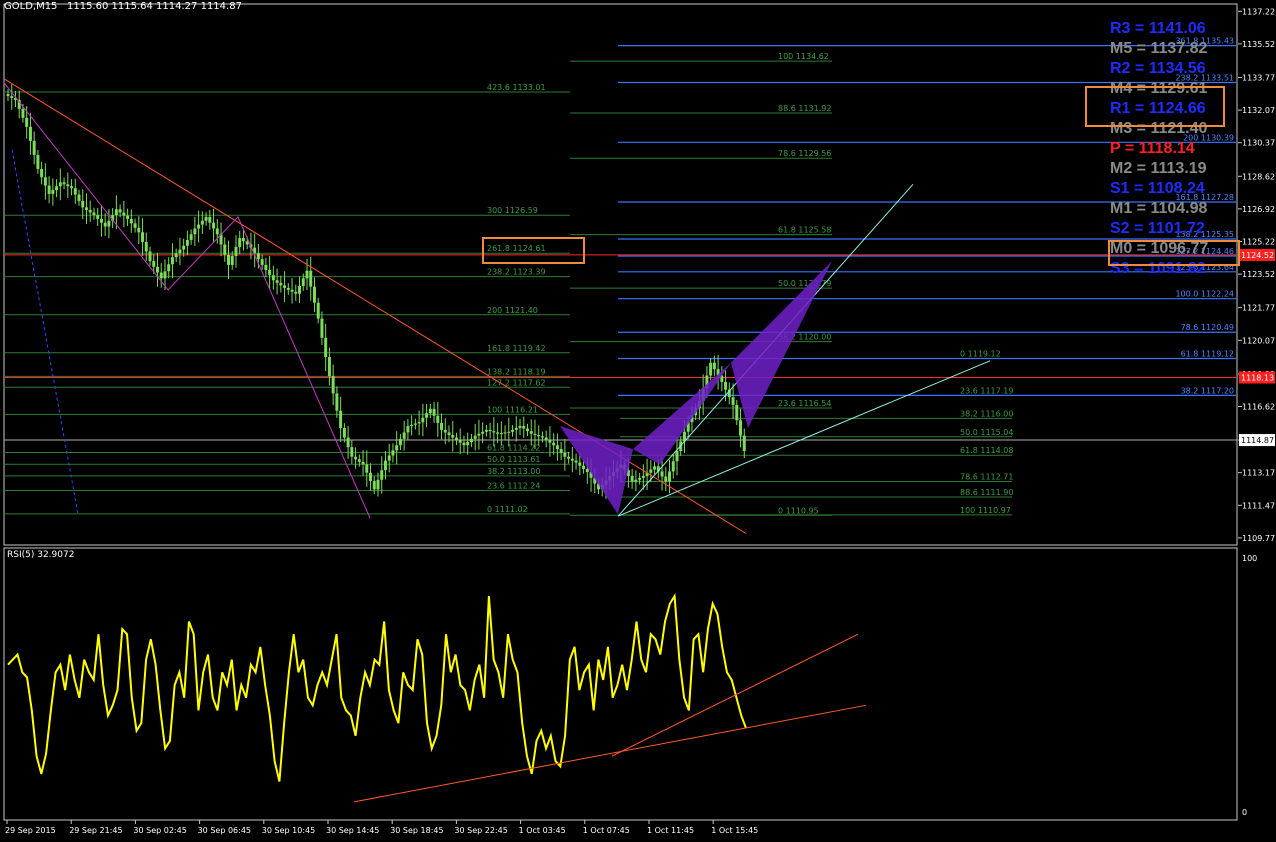  I want to click on fib-left-label: 0 1111.02, so click(507, 509).